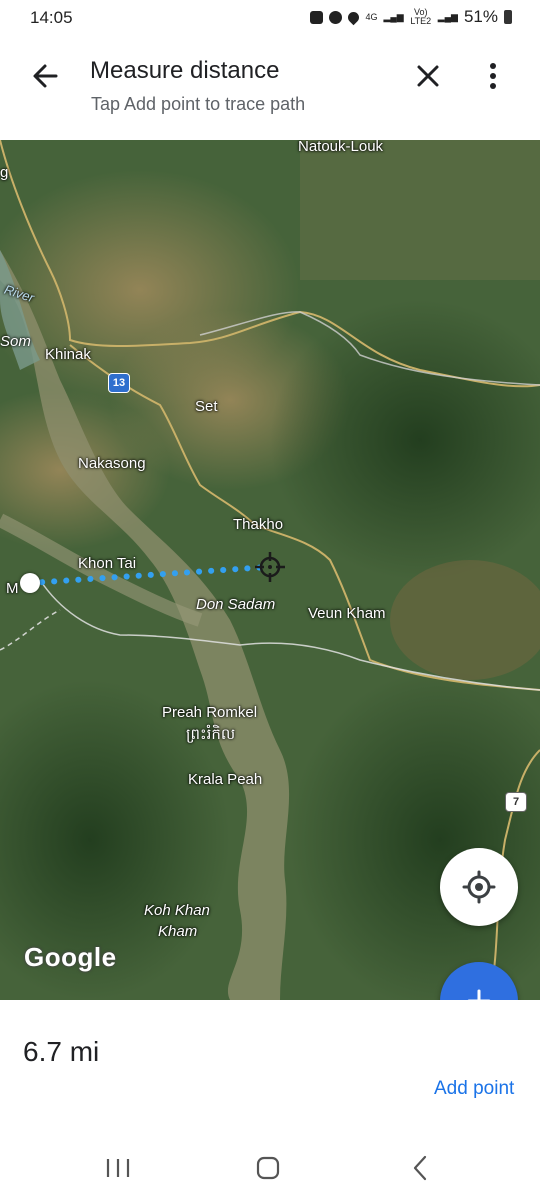 The width and height of the screenshot is (540, 1204). I want to click on my-location-button, so click(479, 887).